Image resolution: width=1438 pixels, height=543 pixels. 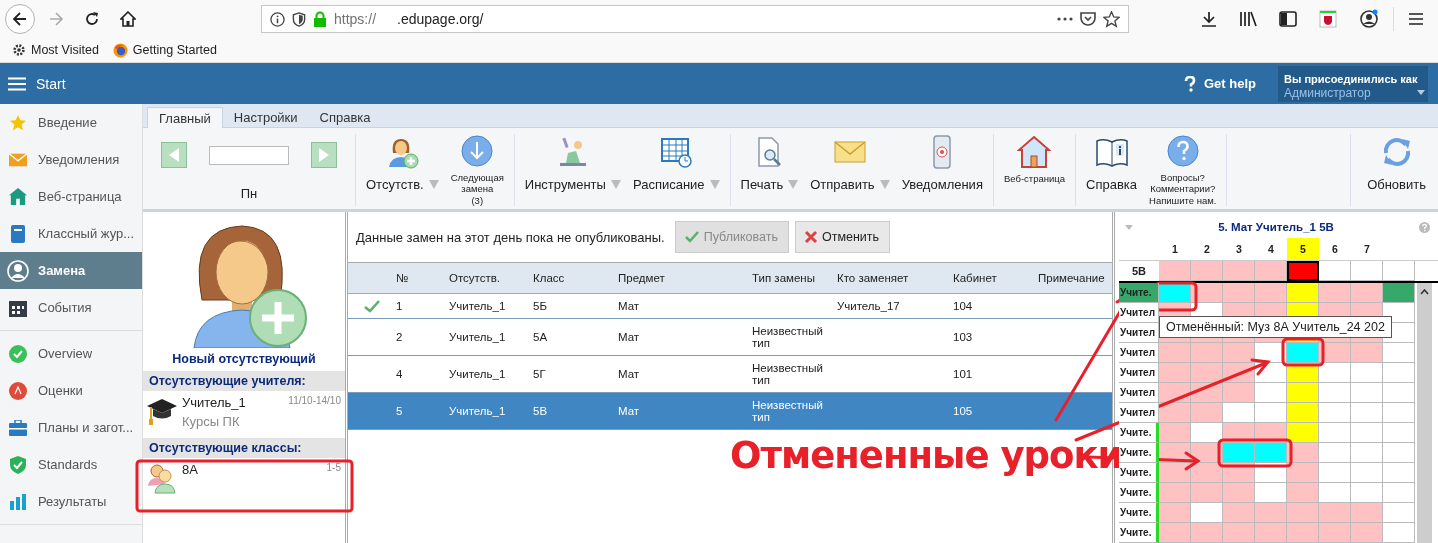 I want to click on sidebar-icon, so click(x=1288, y=19).